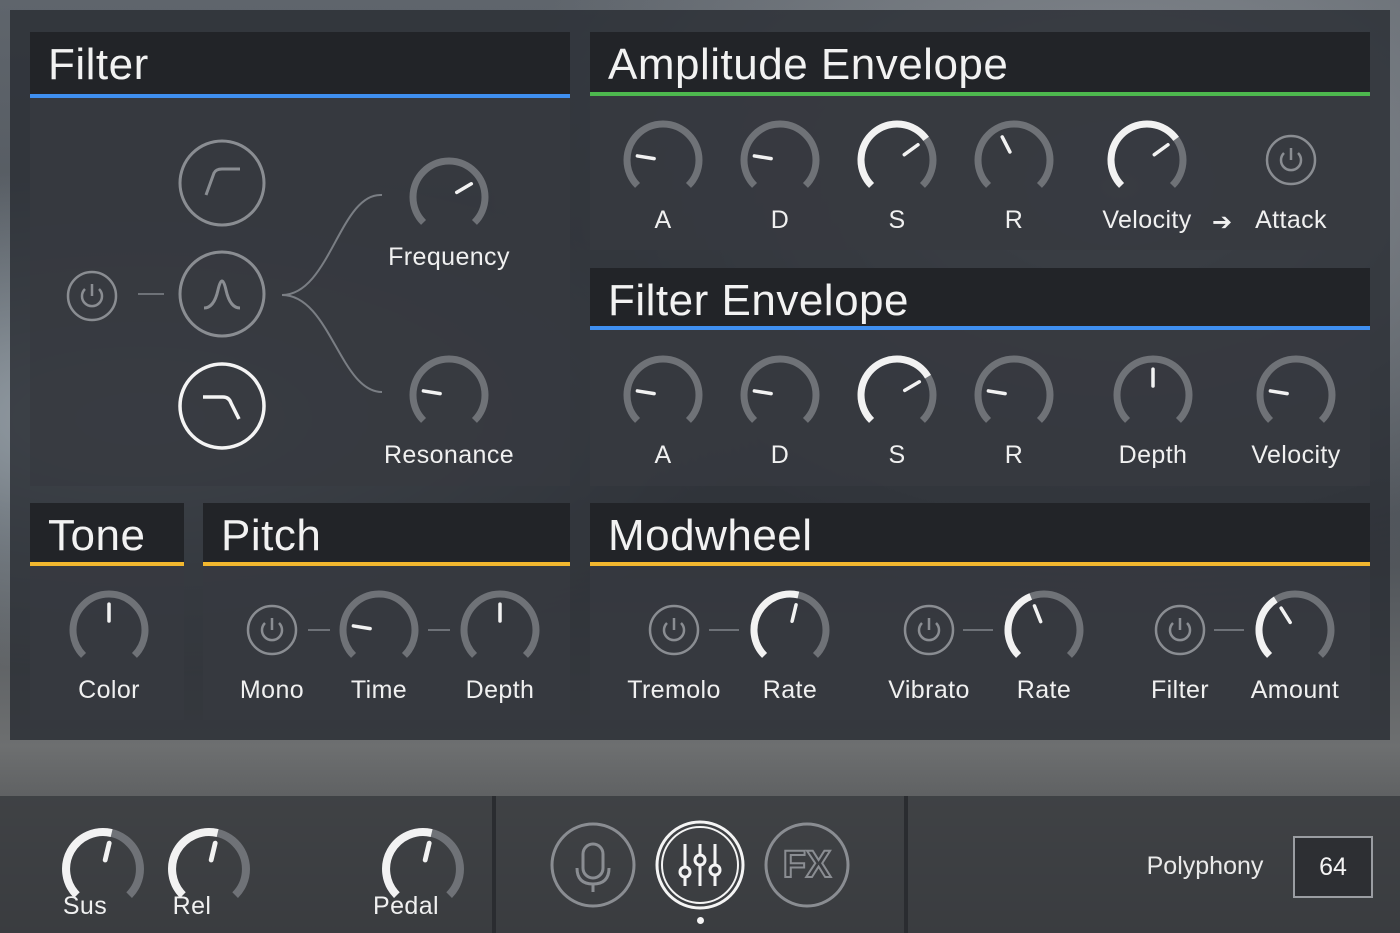 This screenshot has width=1400, height=933. What do you see at coordinates (929, 632) in the screenshot?
I see `vibrato-power-button` at bounding box center [929, 632].